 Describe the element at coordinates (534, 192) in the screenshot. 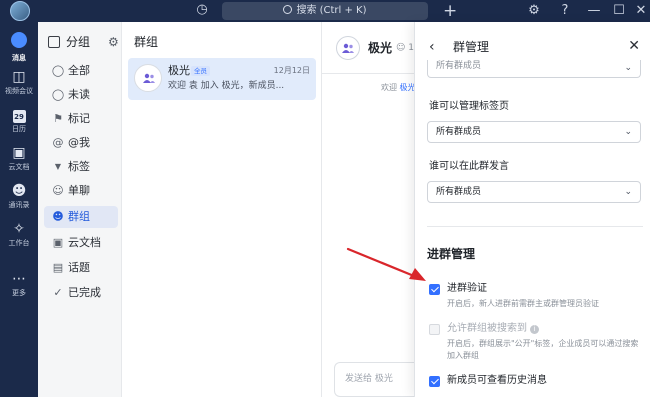

I see `speak-permission-select: 所有群成员 ⌄` at that location.